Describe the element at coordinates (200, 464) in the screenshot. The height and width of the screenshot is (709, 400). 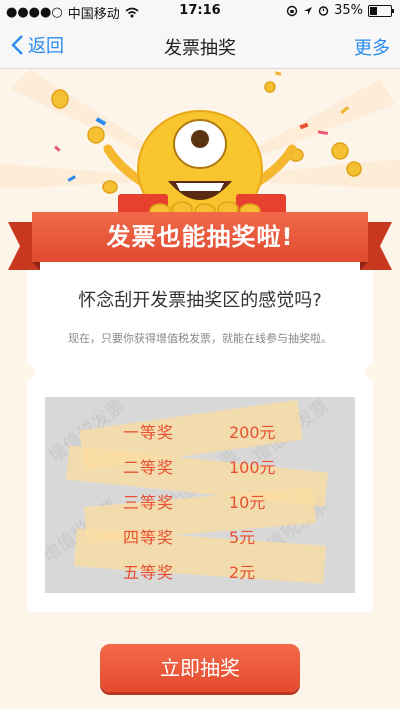
I see `prize-row: 二等奖 100元` at that location.